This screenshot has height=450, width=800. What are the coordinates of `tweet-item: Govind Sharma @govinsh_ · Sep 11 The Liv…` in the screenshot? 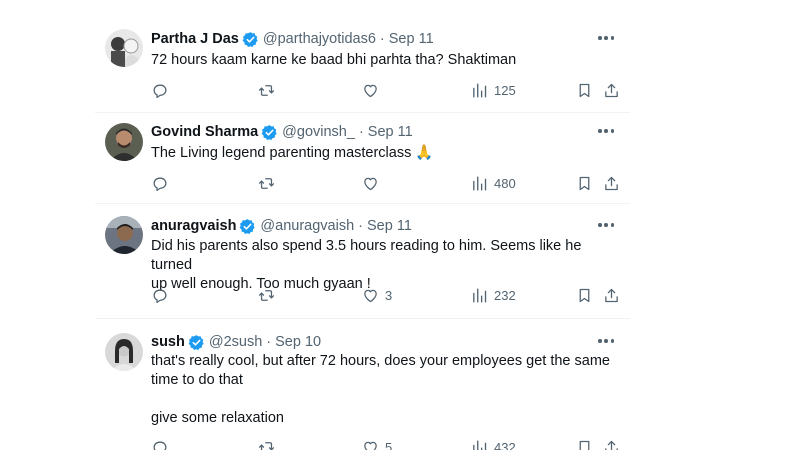 It's located at (362, 160).